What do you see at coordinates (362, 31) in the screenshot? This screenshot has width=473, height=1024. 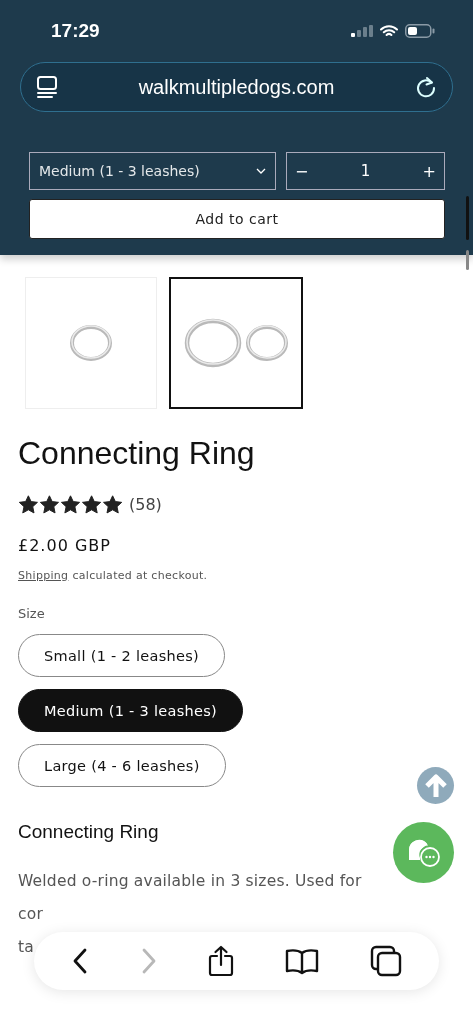 I see `signal-icon` at bounding box center [362, 31].